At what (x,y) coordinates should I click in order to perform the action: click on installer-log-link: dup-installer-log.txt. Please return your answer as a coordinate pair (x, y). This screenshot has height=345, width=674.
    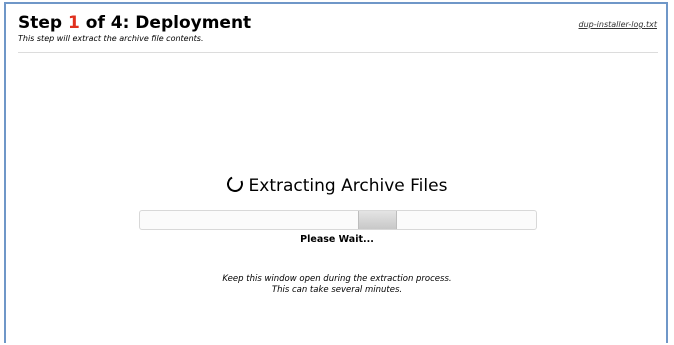
    Looking at the image, I should click on (618, 24).